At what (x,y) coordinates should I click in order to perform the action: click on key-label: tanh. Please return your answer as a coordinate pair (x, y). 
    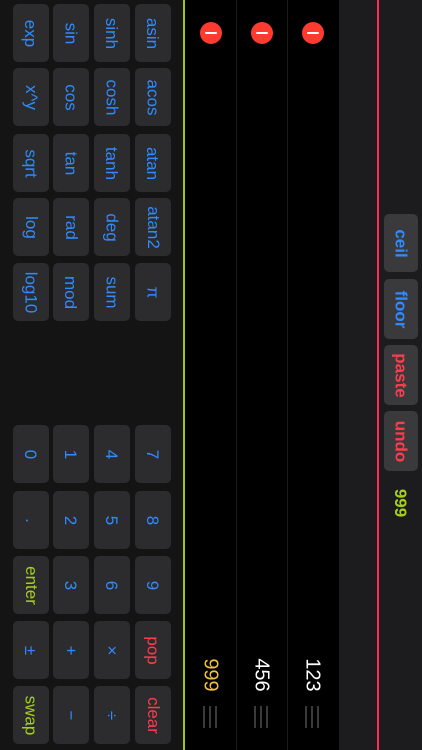
    Looking at the image, I should click on (112, 163).